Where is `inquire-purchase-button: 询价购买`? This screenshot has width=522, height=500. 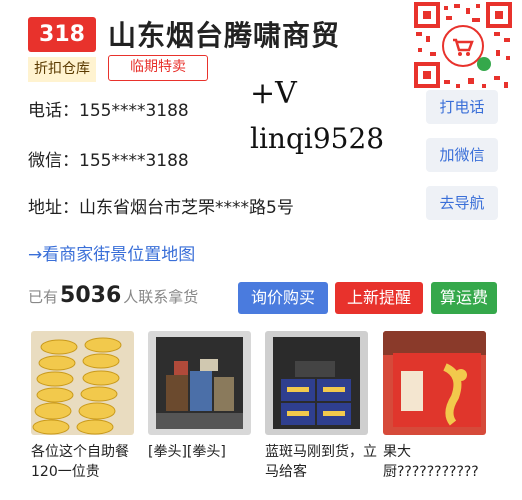
inquire-purchase-button: 询价购买 is located at coordinates (283, 298).